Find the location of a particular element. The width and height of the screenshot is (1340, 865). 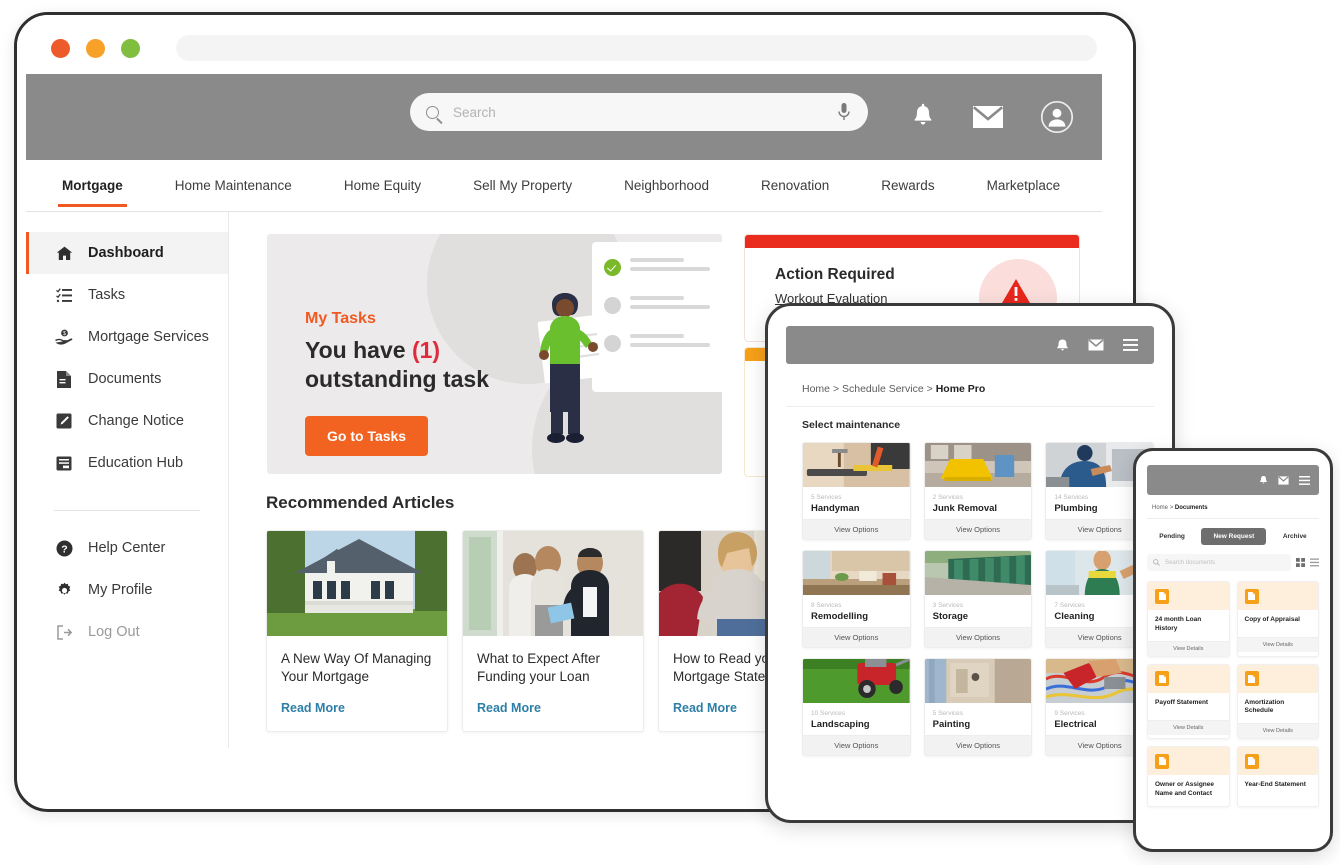

hero-outstanding-count: (1) is located at coordinates (426, 350).